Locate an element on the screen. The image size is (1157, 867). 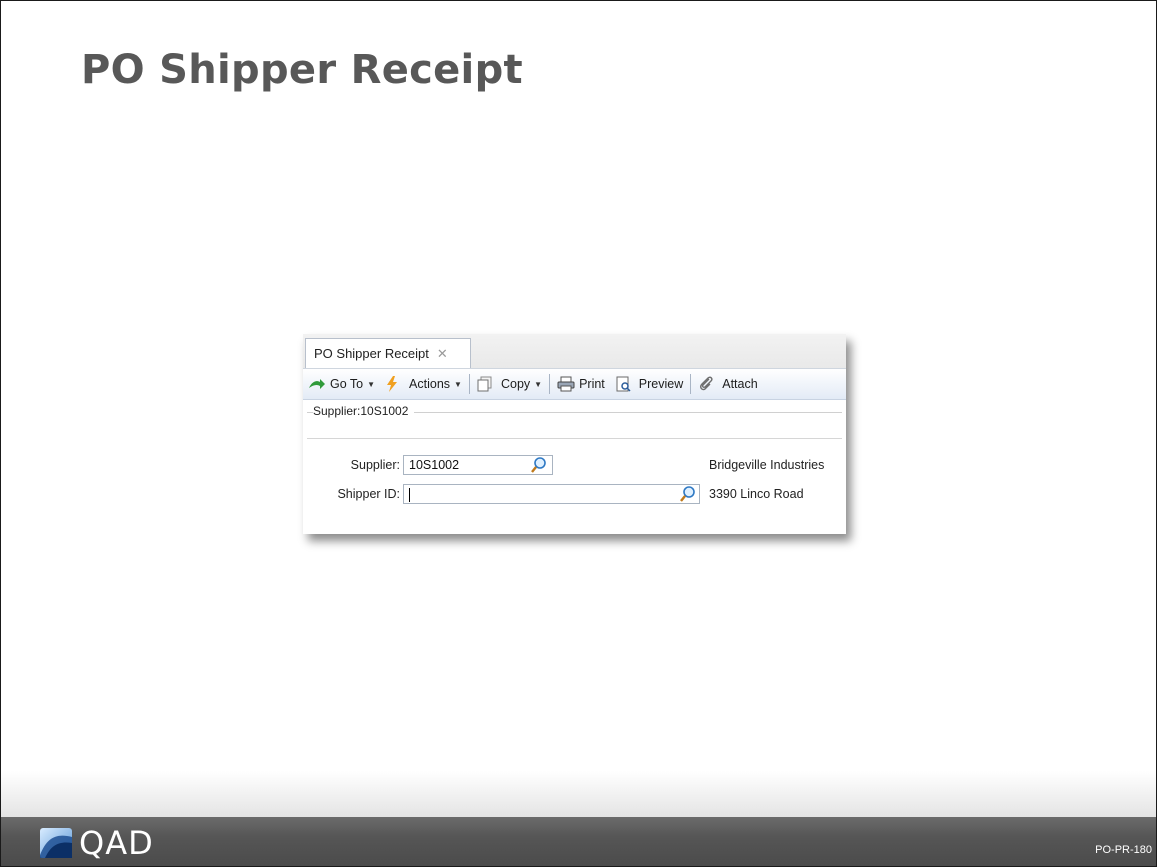
footer-fade is located at coordinates (578, 794).